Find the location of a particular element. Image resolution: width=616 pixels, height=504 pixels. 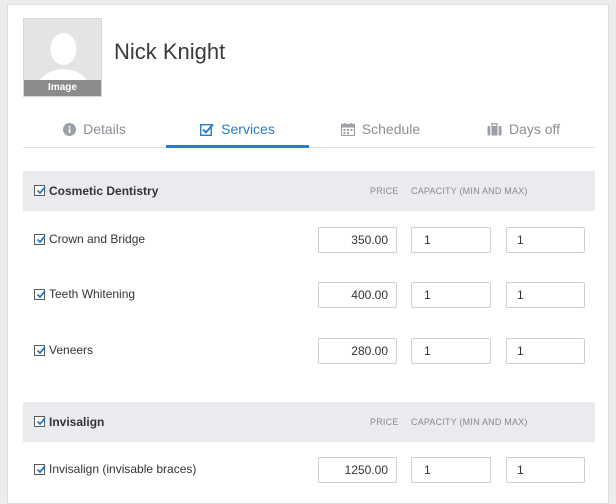

tab-details: Details is located at coordinates (94, 129).